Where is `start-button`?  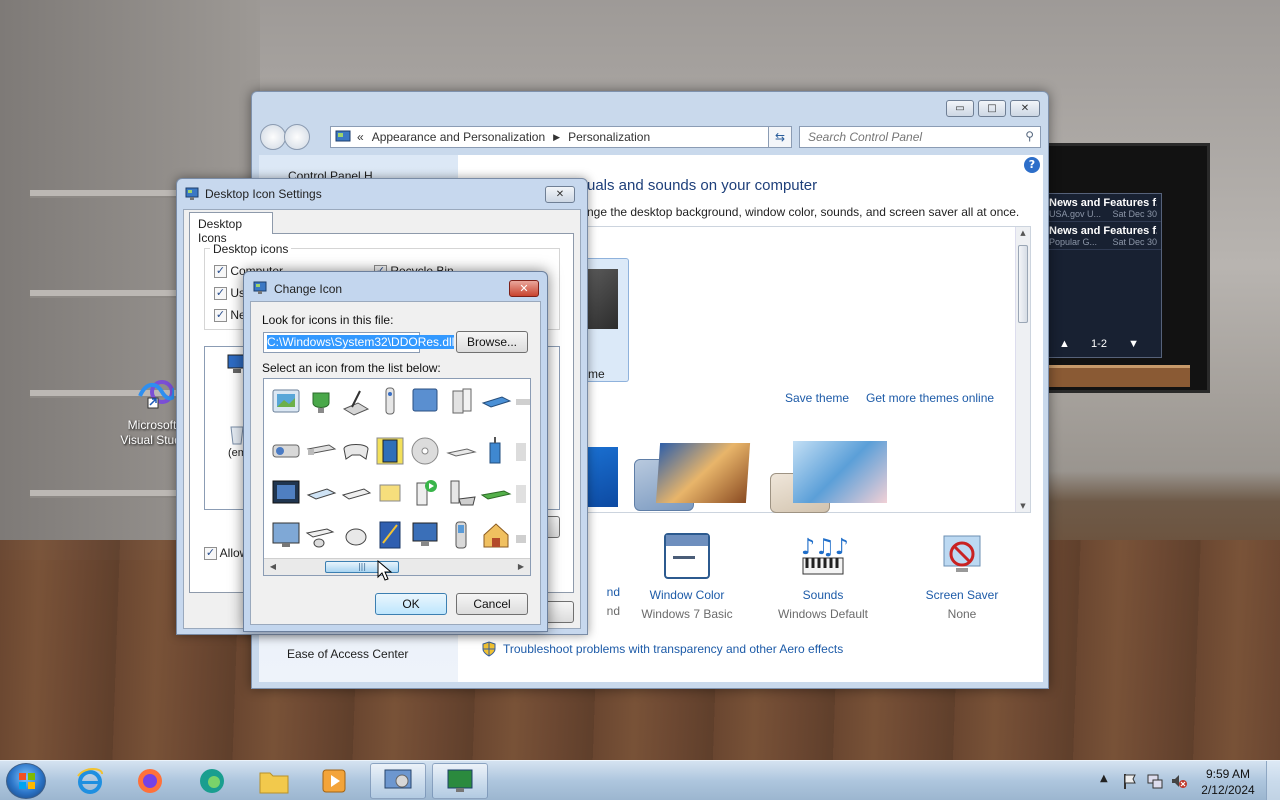
start-button is located at coordinates (26, 781).